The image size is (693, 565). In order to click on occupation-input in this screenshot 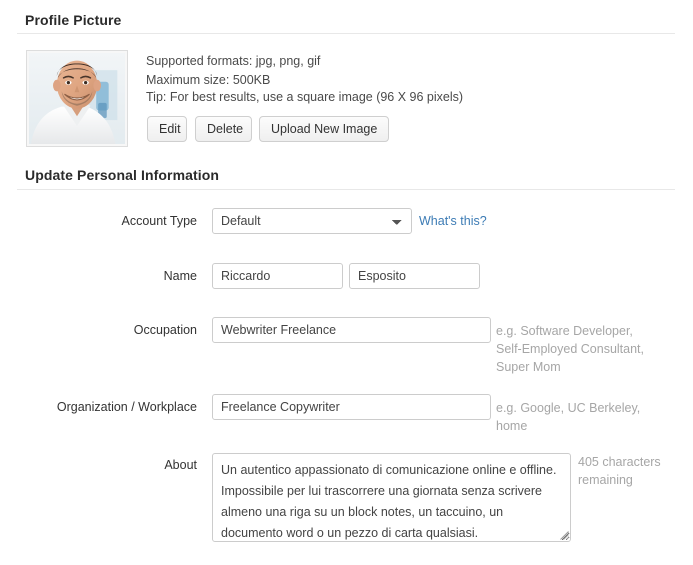, I will do `click(351, 330)`.